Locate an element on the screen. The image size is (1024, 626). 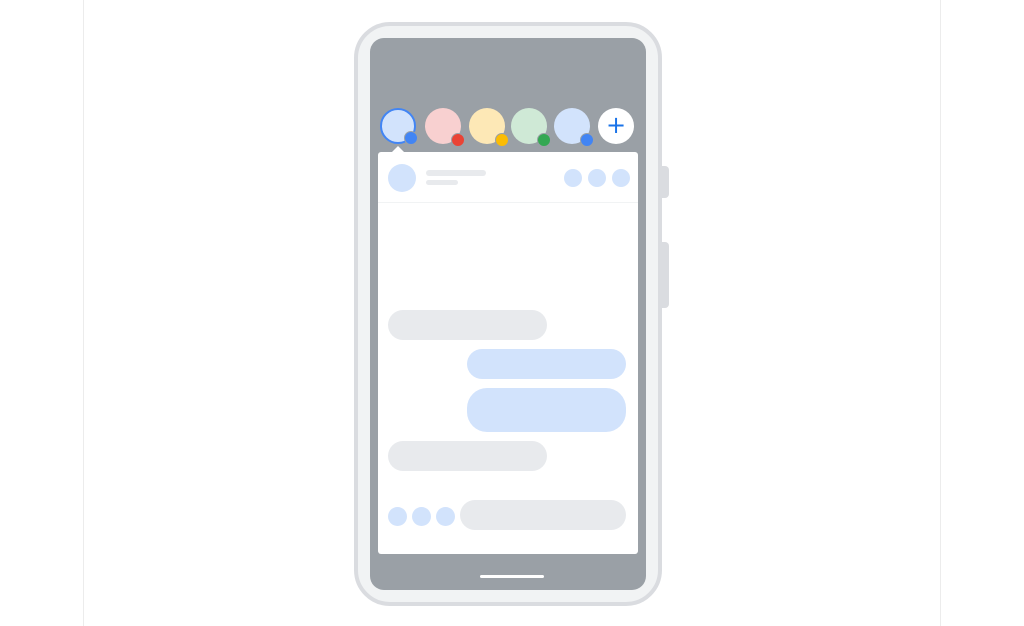
gesture-home-bar is located at coordinates (512, 576).